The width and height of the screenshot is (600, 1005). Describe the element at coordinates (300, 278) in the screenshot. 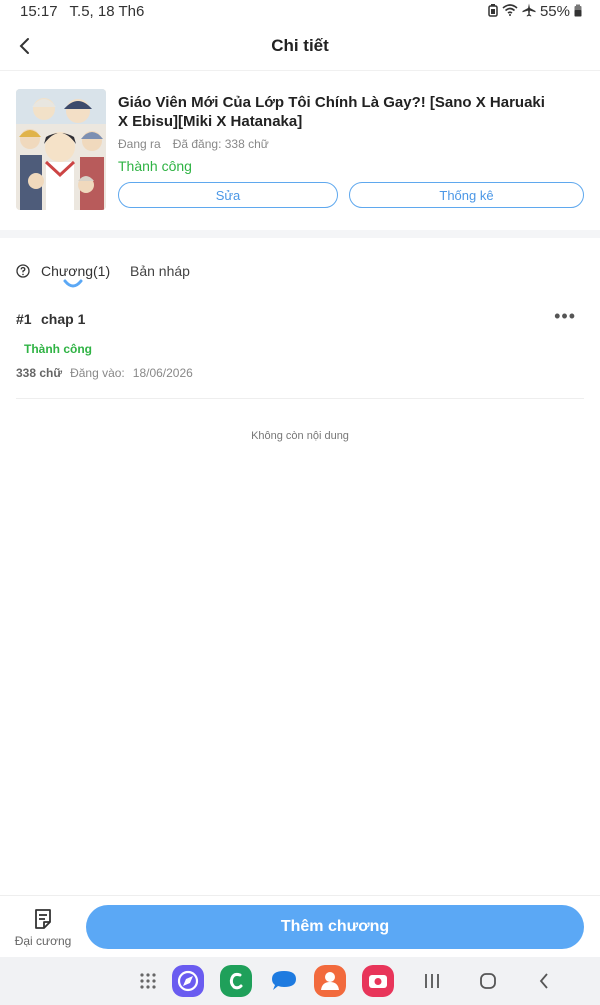

I see `tab-bar: Chương(1) Bản nháp` at that location.